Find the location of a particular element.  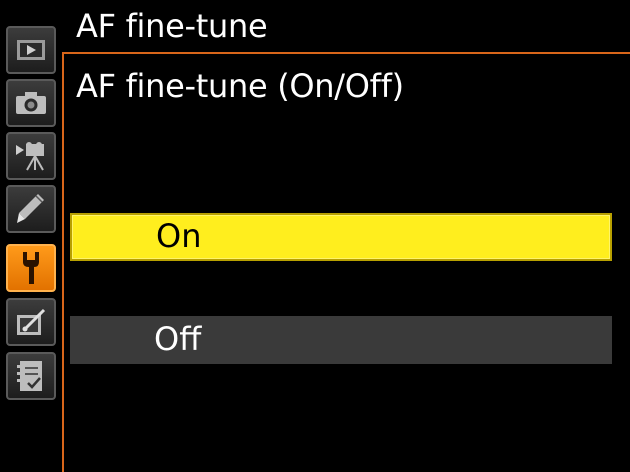

tab-shooting is located at coordinates (31, 103).